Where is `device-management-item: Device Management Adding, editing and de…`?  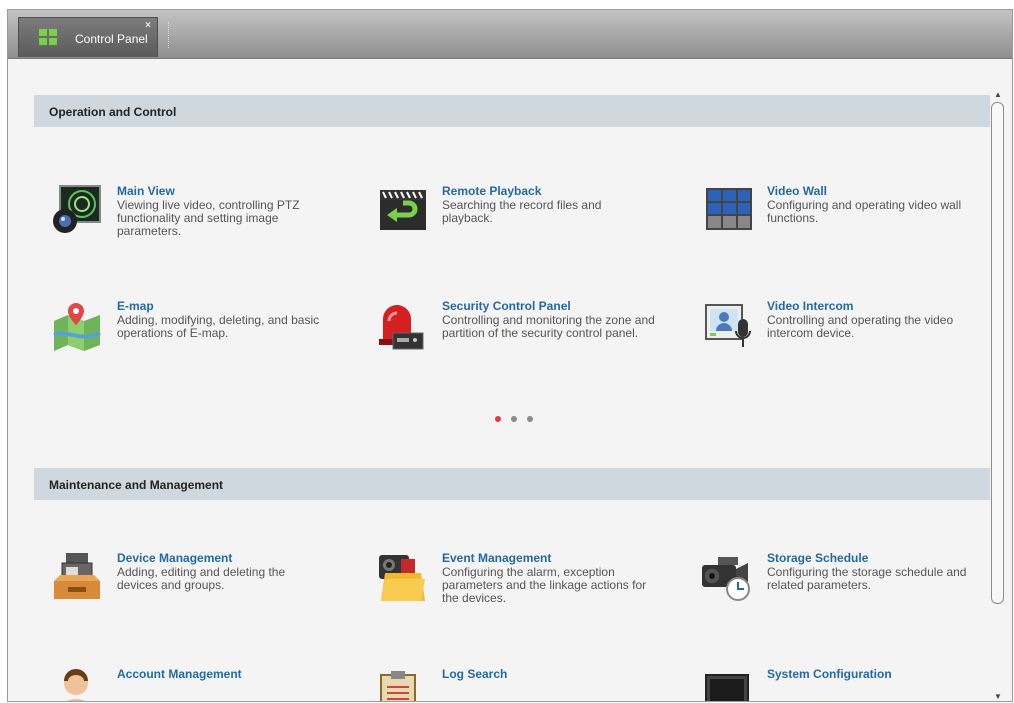
device-management-item: Device Management Adding, editing and de… is located at coordinates (195, 586).